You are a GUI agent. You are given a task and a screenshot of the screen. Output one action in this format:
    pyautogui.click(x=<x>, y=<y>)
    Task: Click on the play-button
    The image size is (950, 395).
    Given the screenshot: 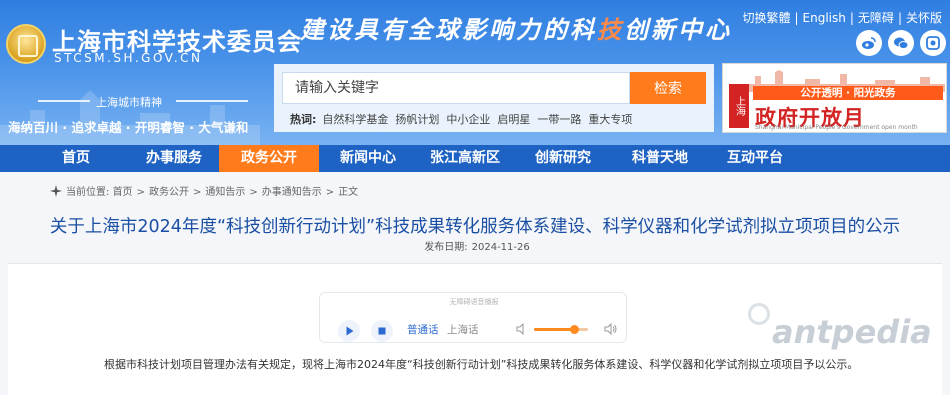 What is the action you would take?
    pyautogui.click(x=349, y=331)
    